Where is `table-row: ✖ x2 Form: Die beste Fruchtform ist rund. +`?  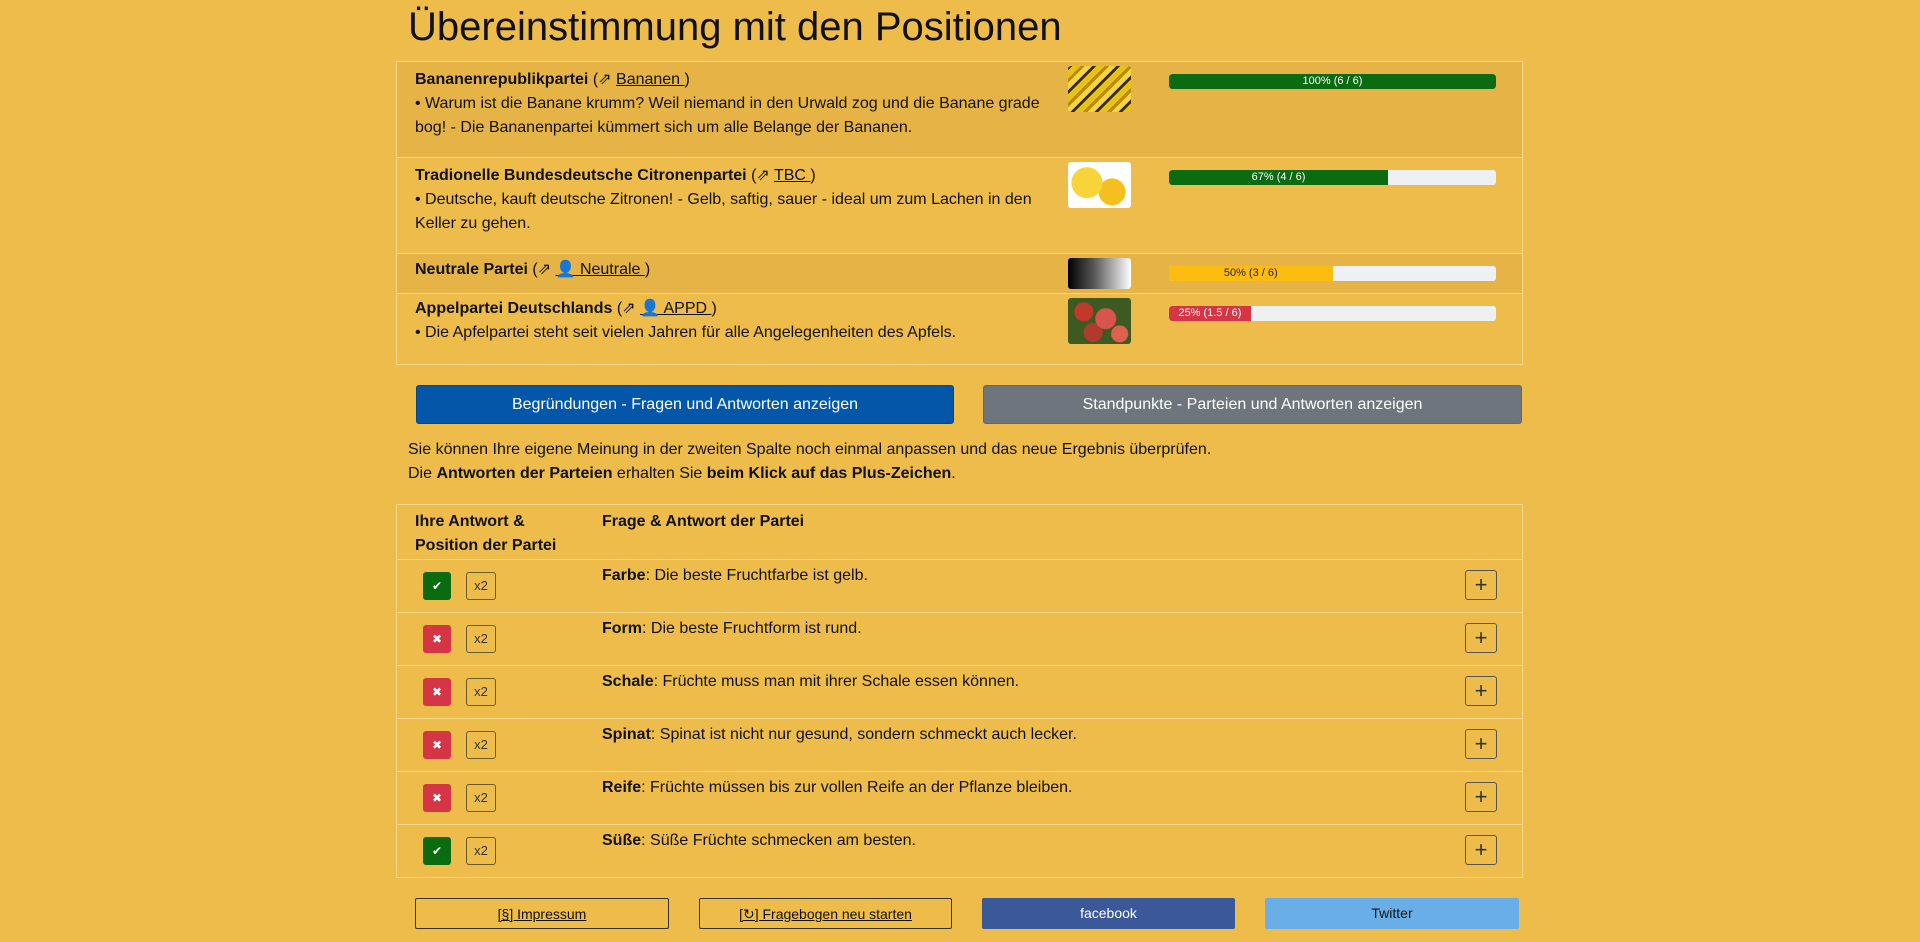 table-row: ✖ x2 Form: Die beste Fruchtform ist rund. + is located at coordinates (959, 639).